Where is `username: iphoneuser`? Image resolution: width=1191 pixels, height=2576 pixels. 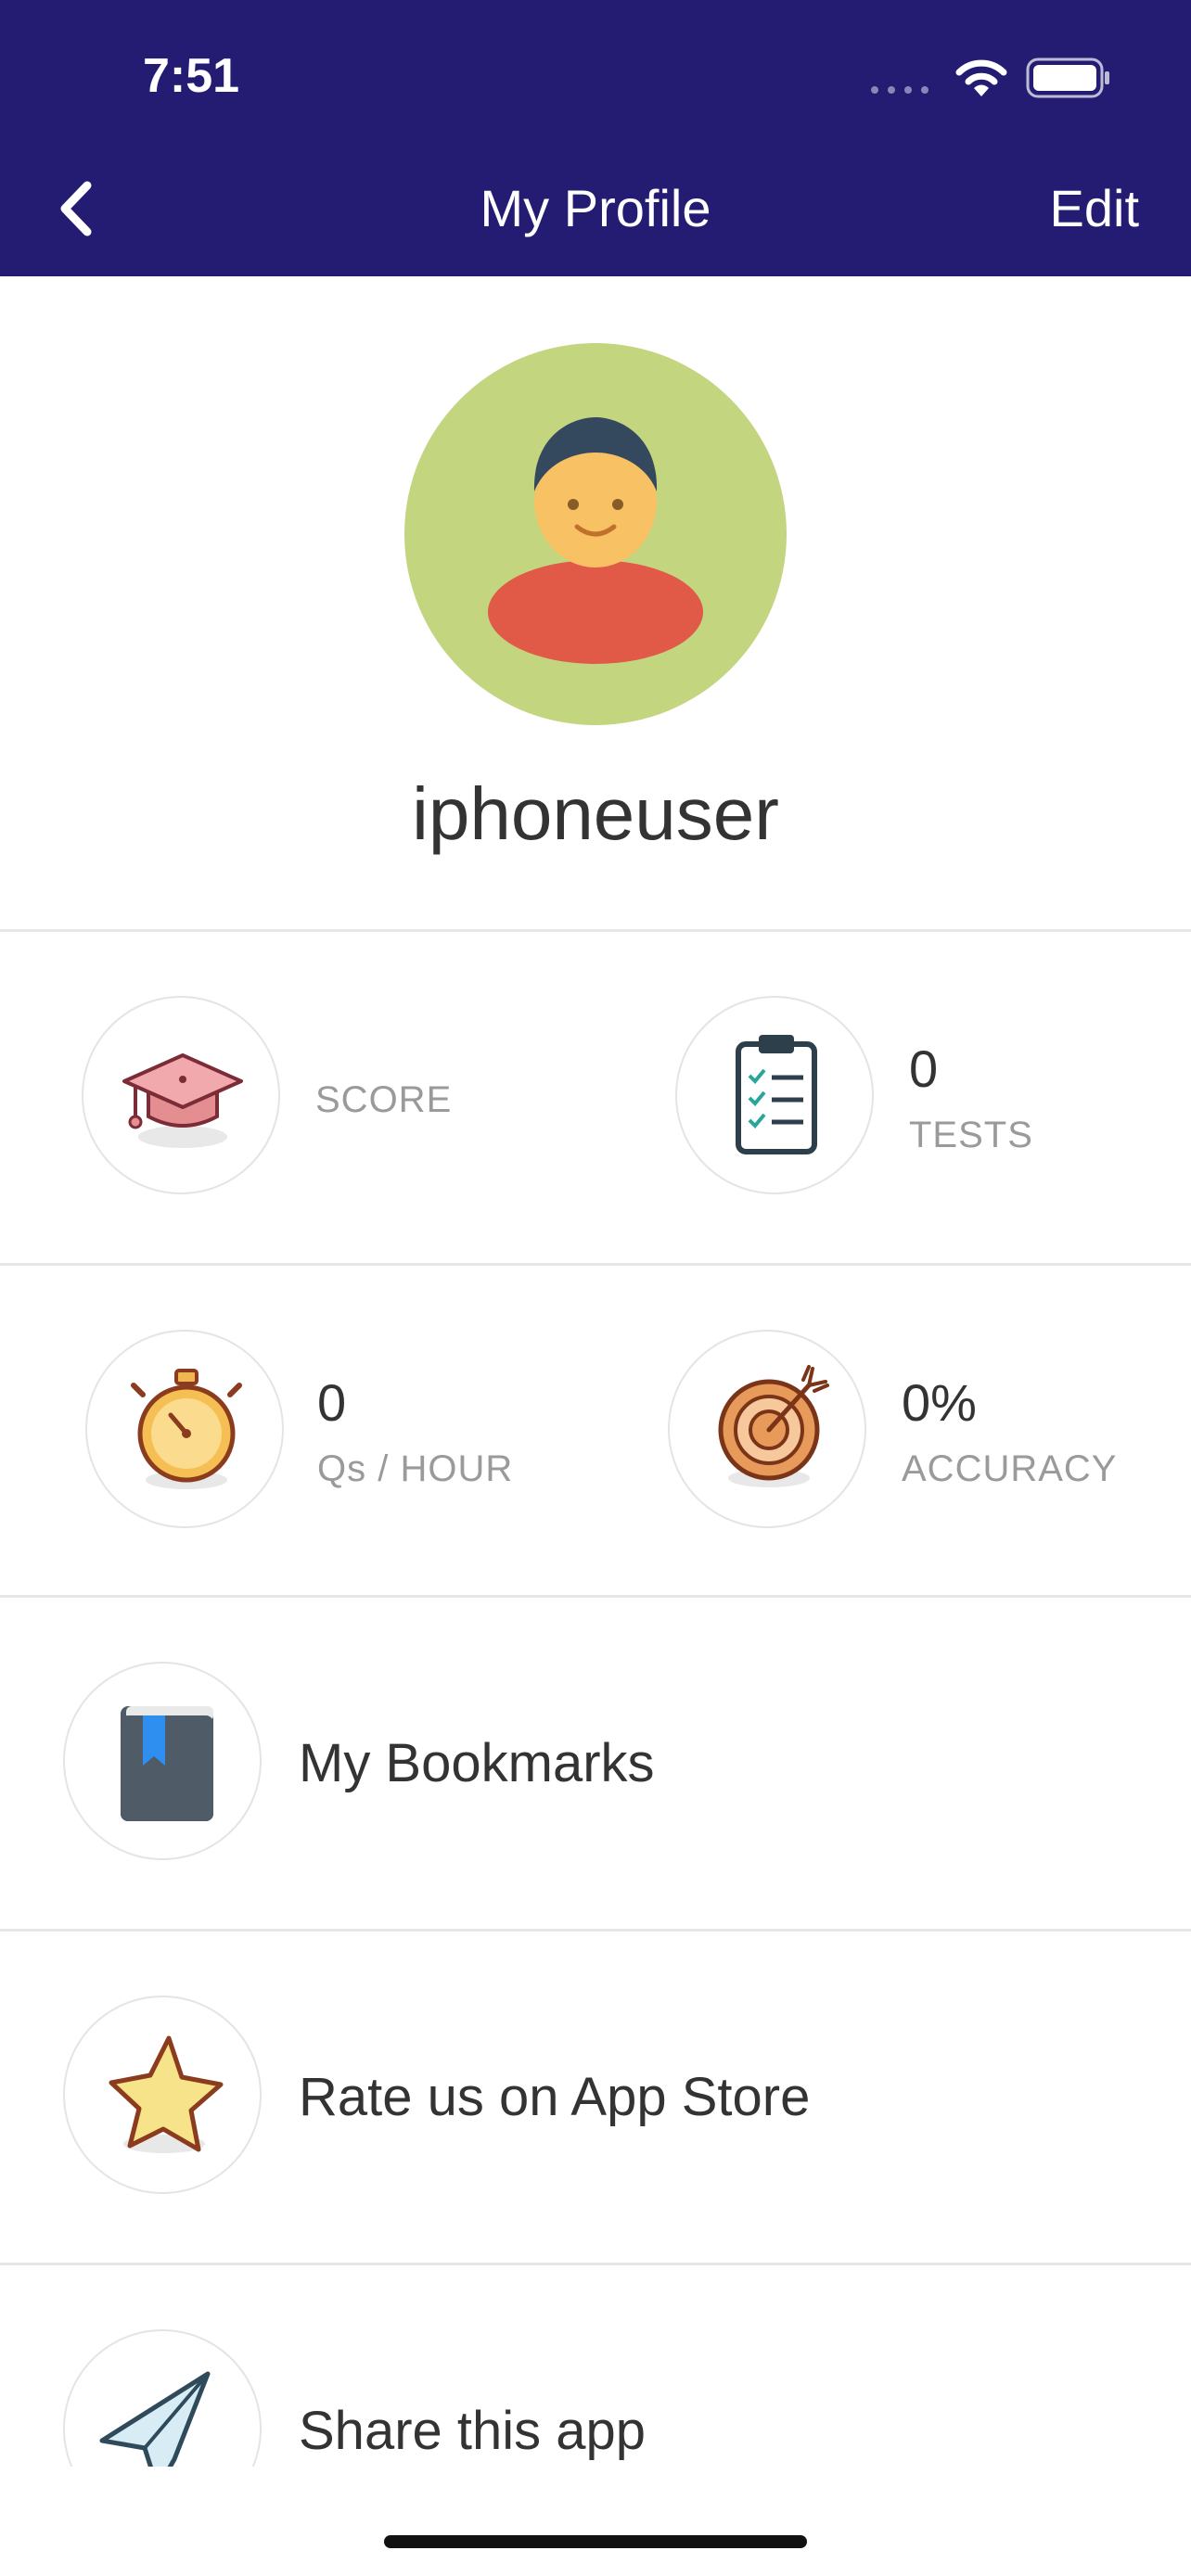
username: iphoneuser is located at coordinates (595, 813).